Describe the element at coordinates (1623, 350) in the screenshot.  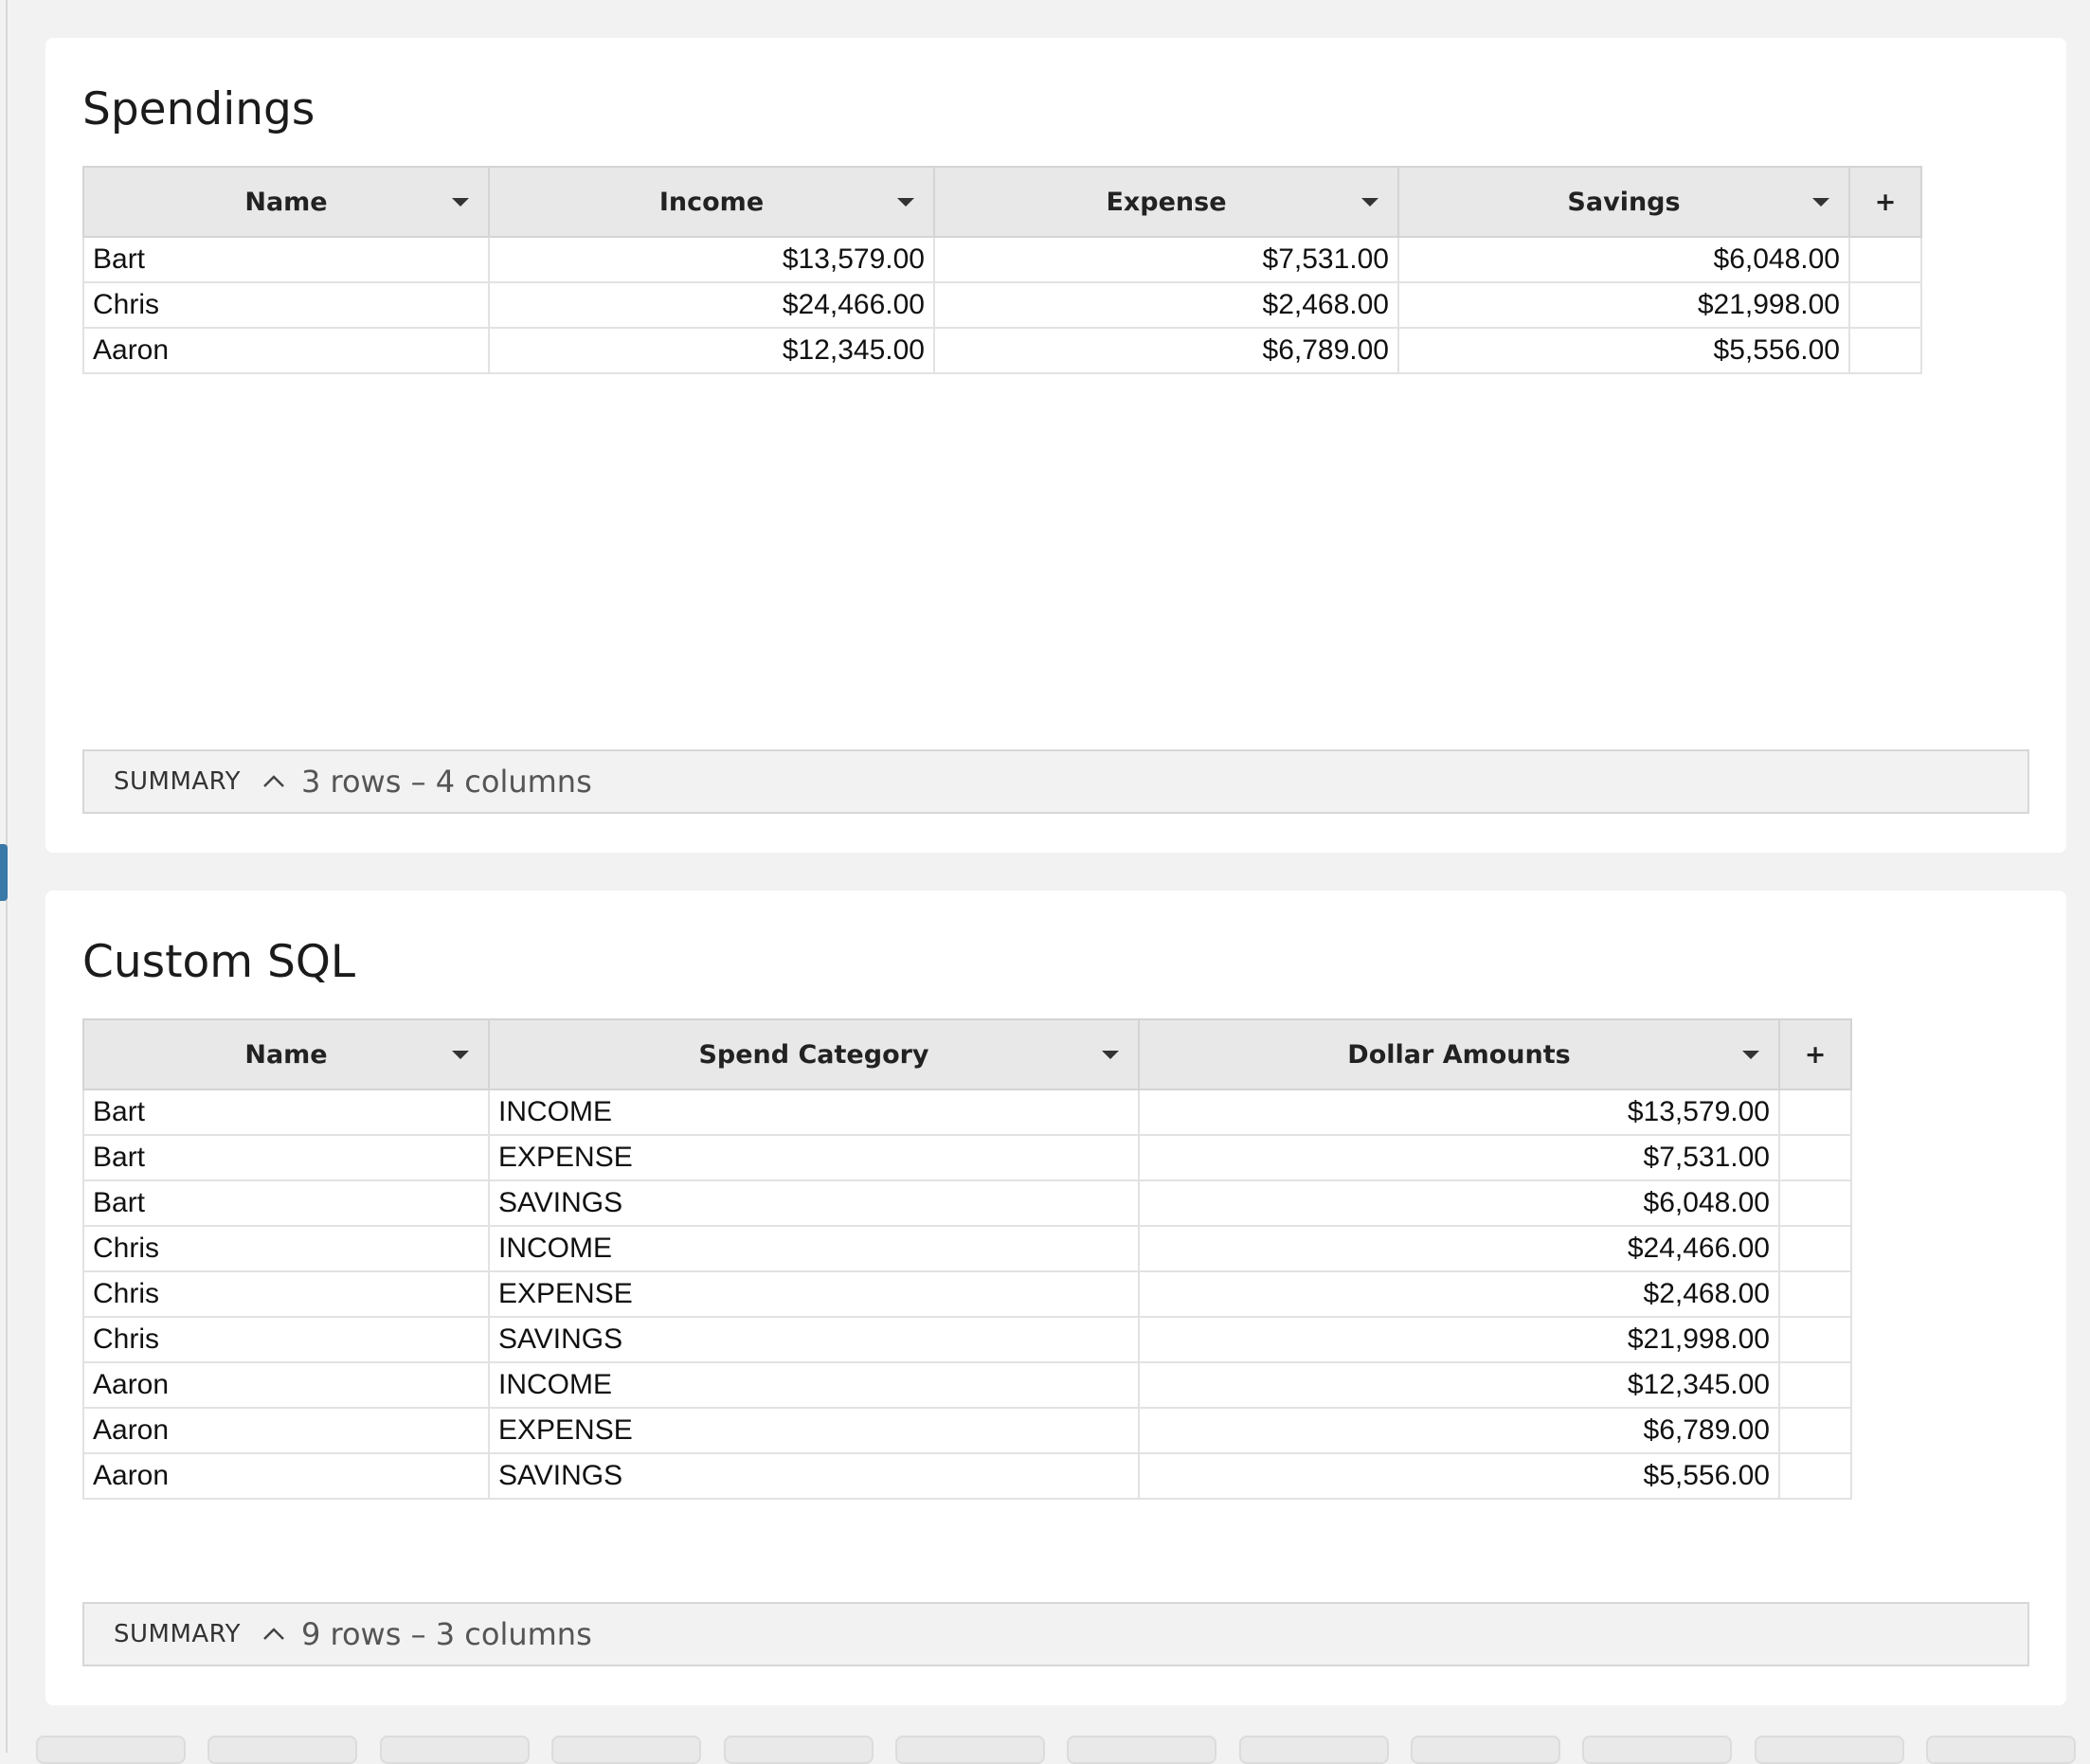
I see `cell-savings: $5,556.00` at that location.